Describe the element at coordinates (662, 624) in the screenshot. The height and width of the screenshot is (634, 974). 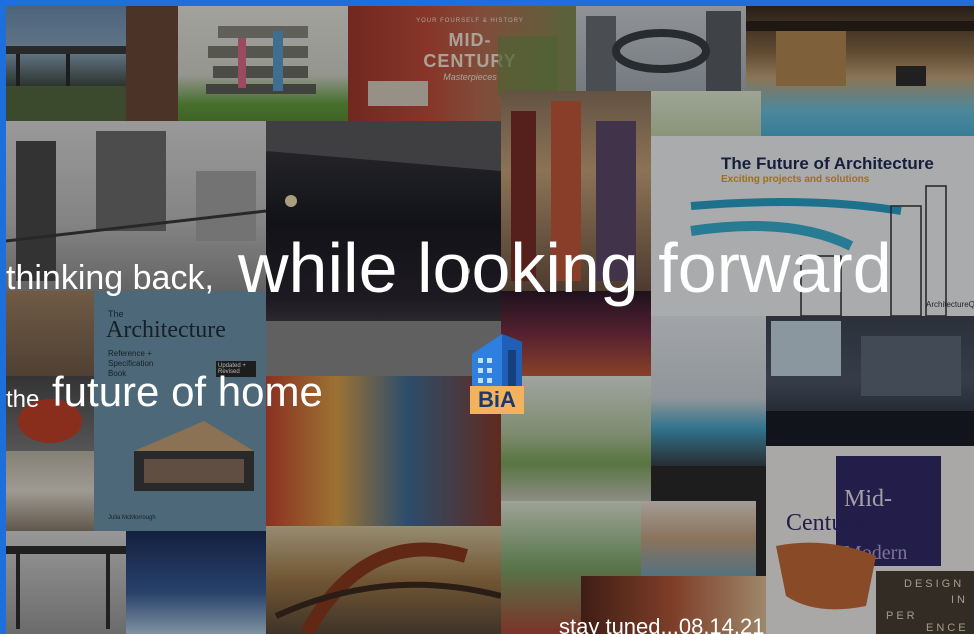
I see `stay-tuned-text: stay tuned...08.14.21` at that location.